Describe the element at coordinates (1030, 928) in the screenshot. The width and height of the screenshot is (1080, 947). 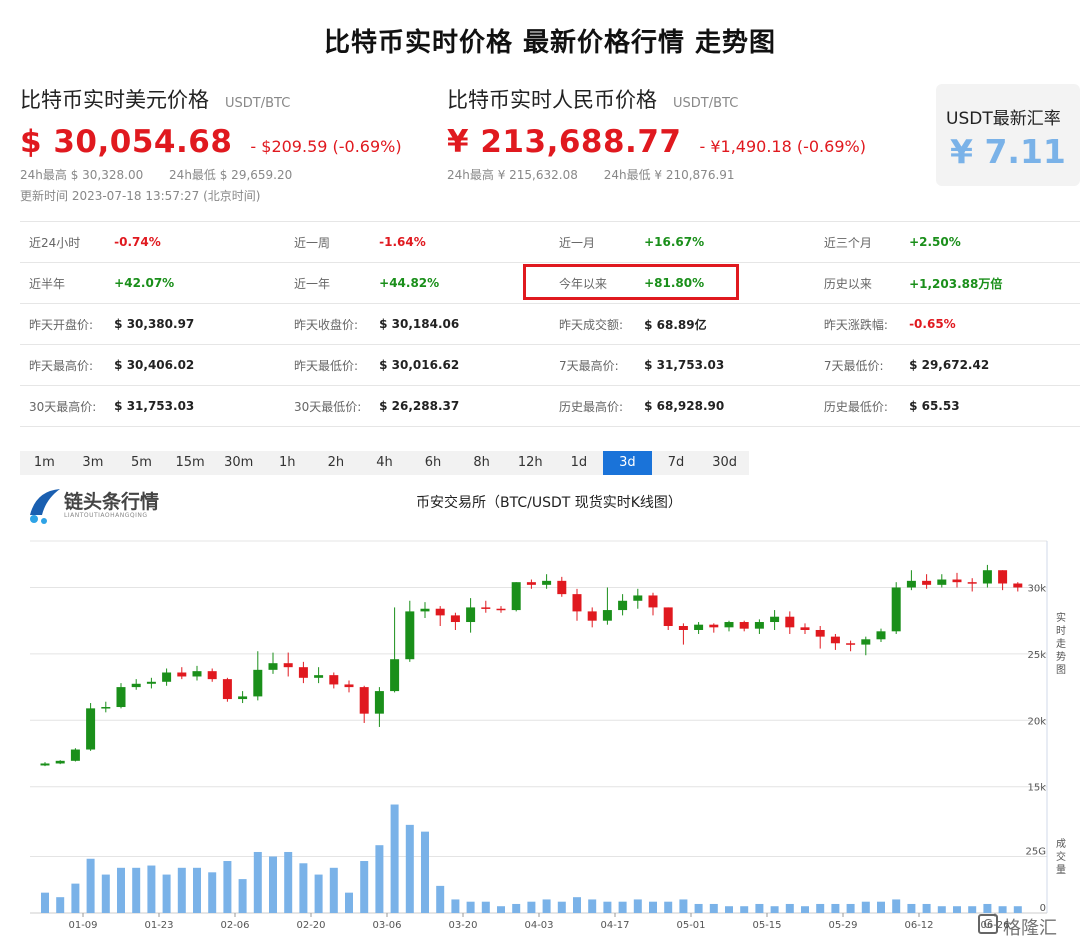
I see `watermark: 格隆汇` at that location.